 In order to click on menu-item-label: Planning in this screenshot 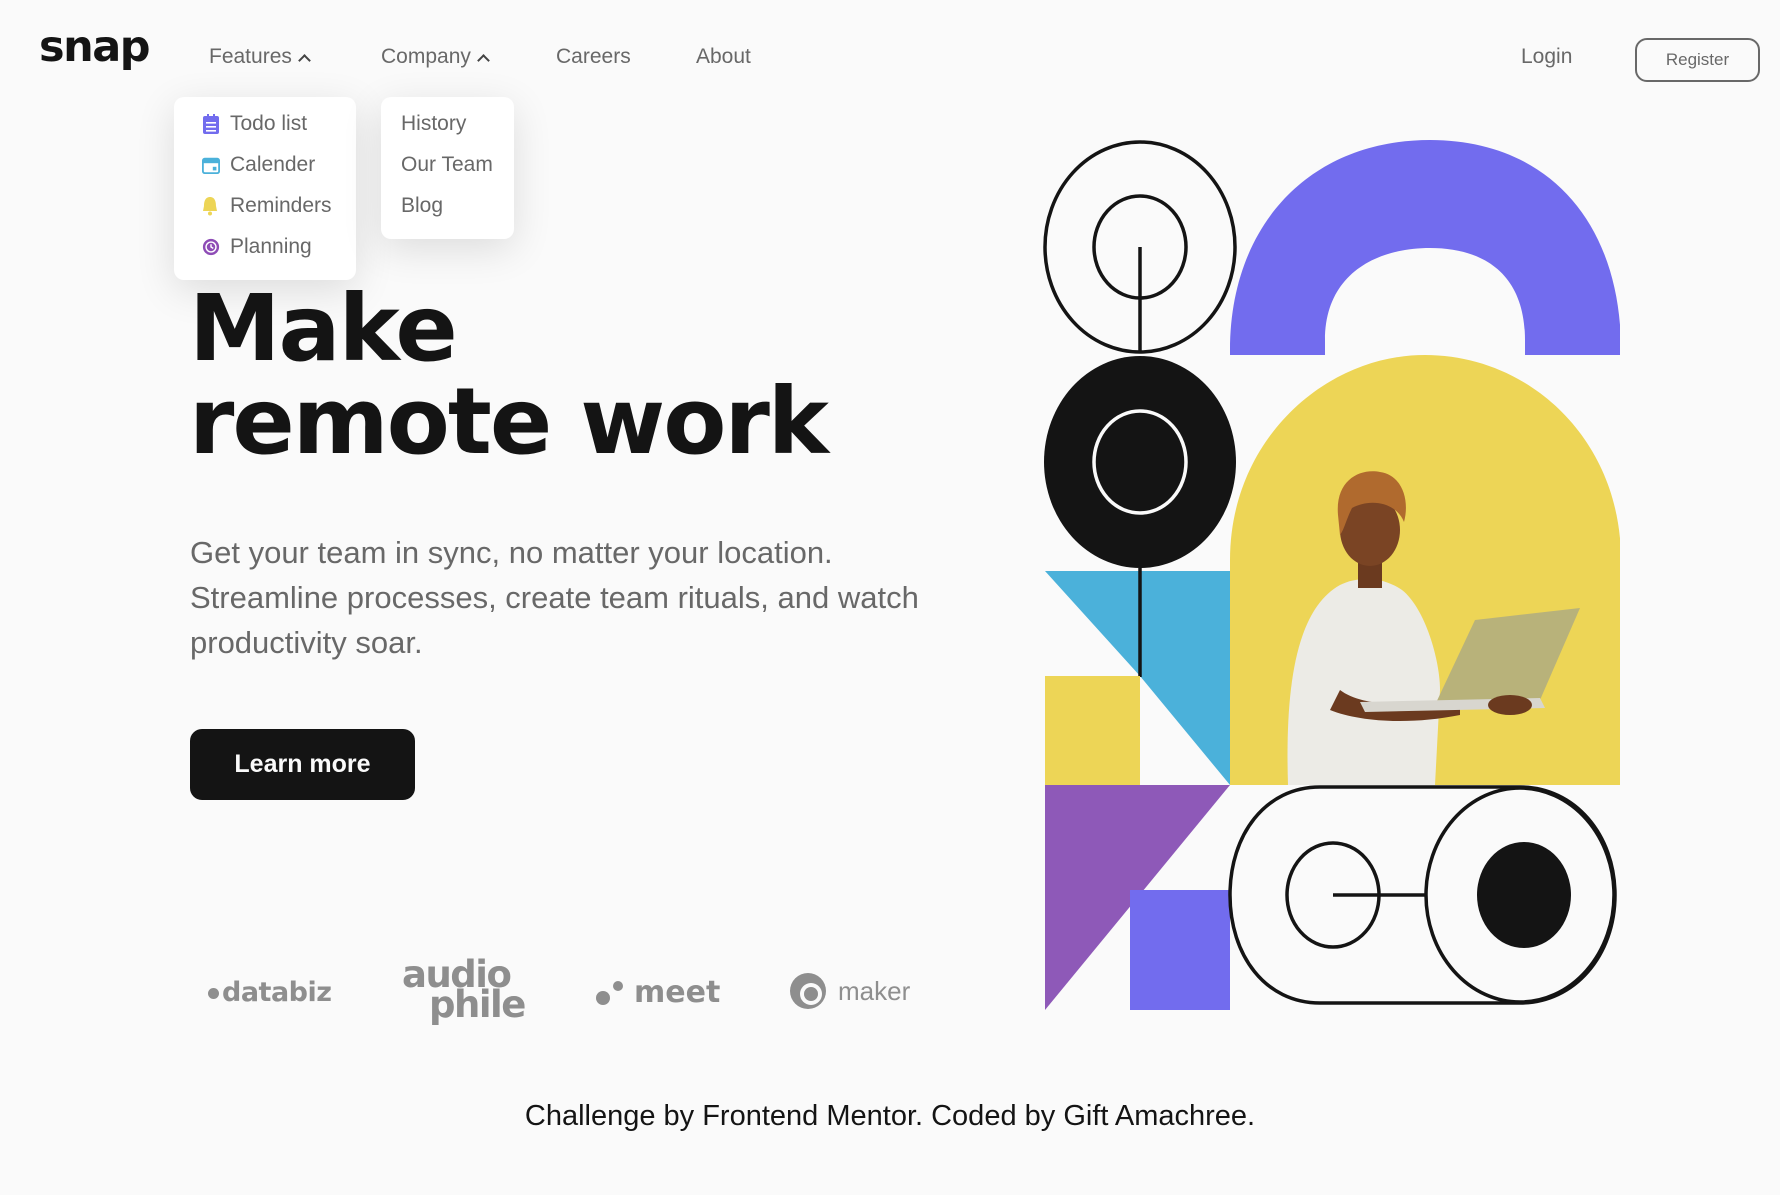, I will do `click(271, 246)`.